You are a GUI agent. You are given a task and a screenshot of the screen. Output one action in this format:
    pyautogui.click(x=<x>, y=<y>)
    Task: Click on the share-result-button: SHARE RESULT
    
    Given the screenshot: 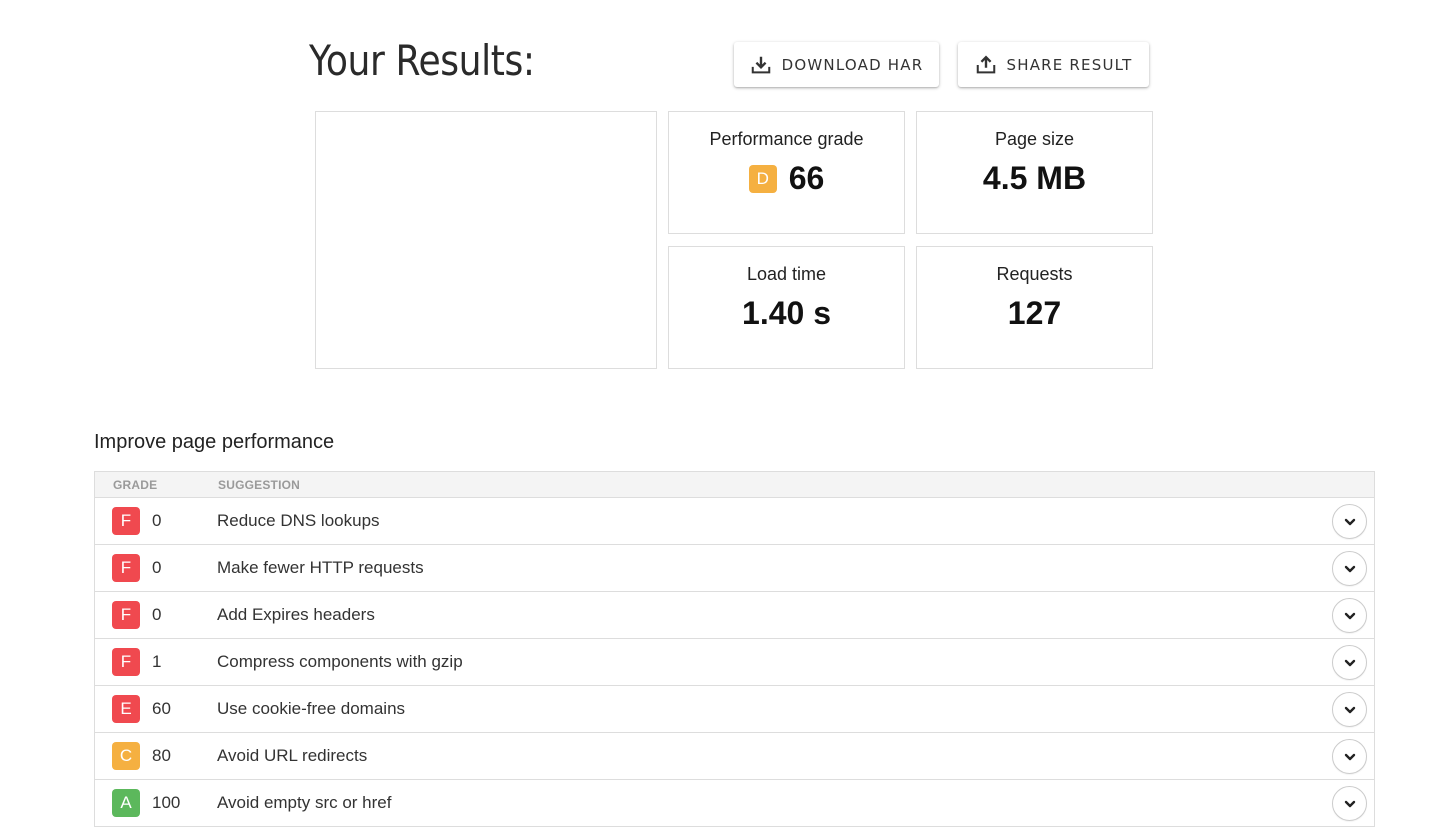 What is the action you would take?
    pyautogui.click(x=1053, y=64)
    